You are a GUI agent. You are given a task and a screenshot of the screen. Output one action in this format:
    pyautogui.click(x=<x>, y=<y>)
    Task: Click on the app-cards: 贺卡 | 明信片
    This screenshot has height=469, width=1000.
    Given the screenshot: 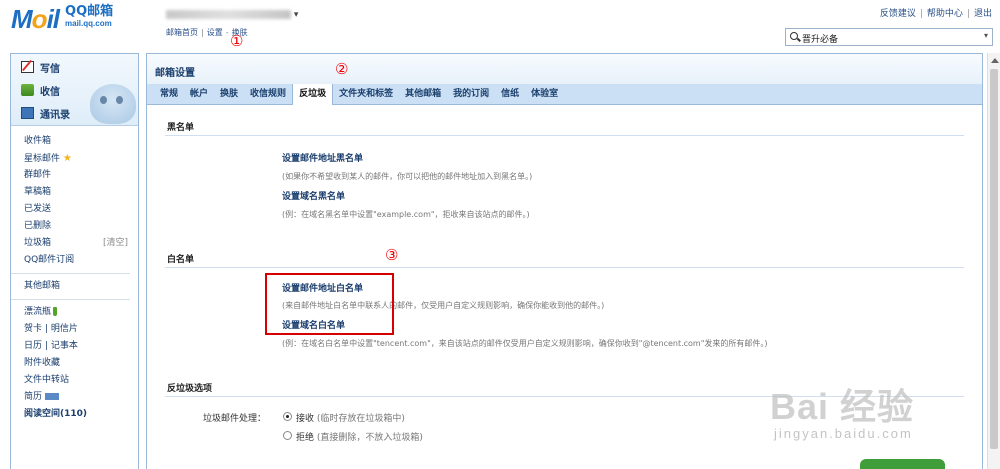 What is the action you would take?
    pyautogui.click(x=51, y=329)
    